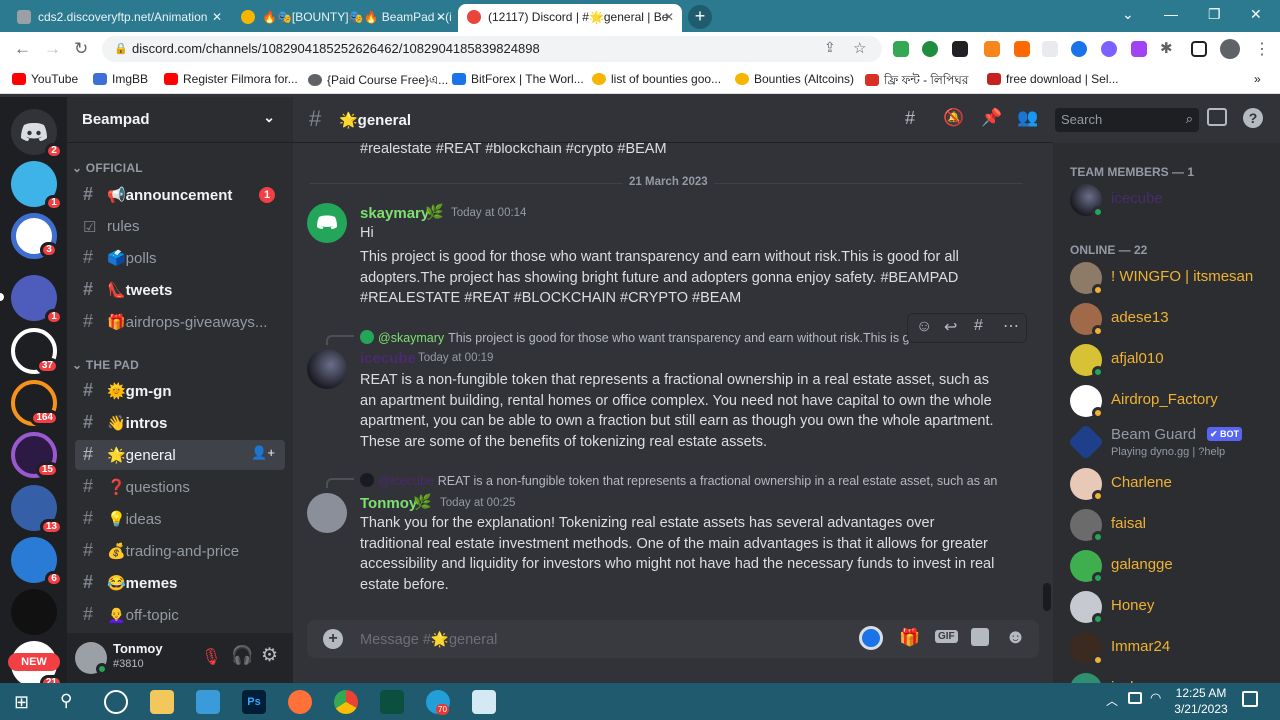 Image resolution: width=1280 pixels, height=720 pixels. What do you see at coordinates (388, 503) in the screenshot?
I see `message-author: Tonmoy` at bounding box center [388, 503].